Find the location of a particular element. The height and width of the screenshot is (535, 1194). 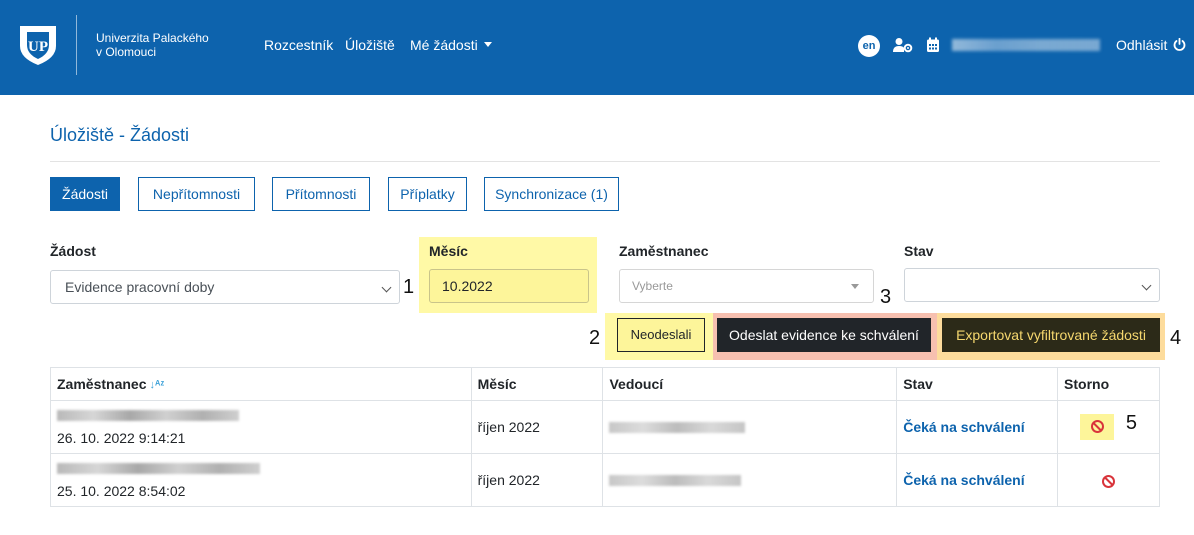

status-select is located at coordinates (1032, 285).